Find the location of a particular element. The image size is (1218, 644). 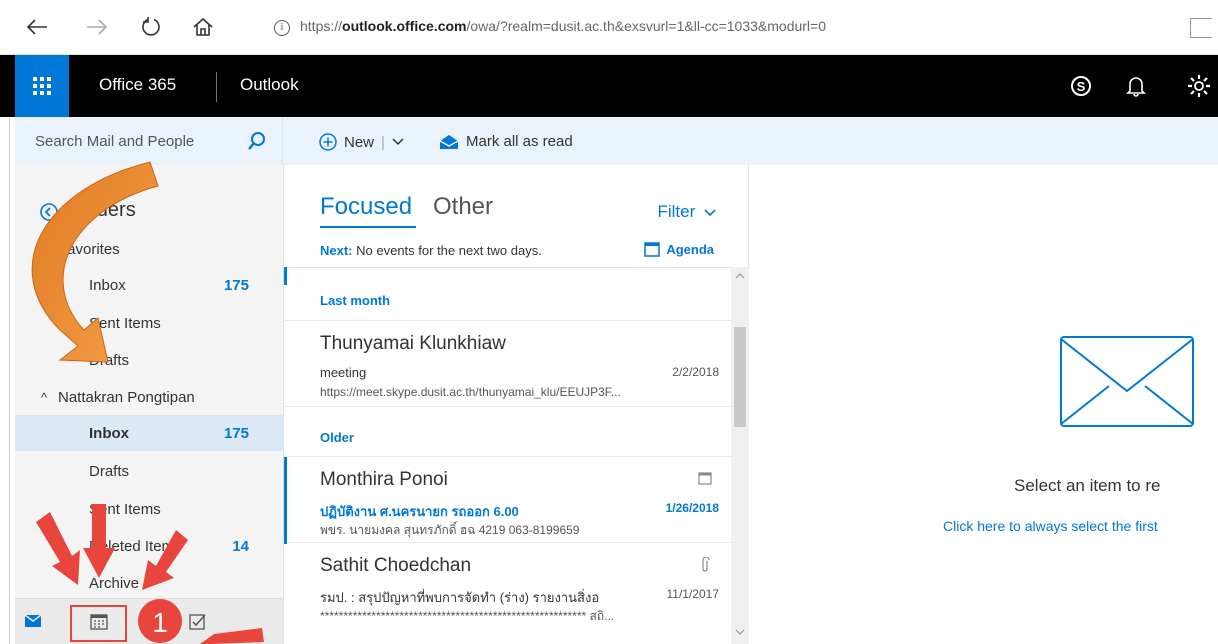

forward-button is located at coordinates (97, 27).